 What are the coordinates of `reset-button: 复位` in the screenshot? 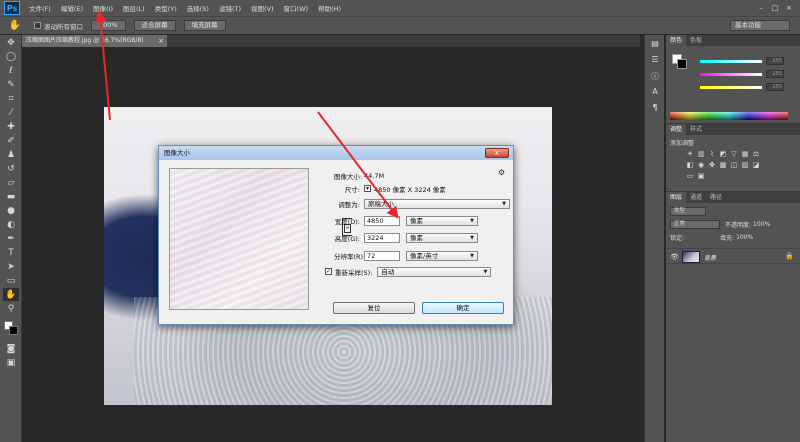 It's located at (374, 308).